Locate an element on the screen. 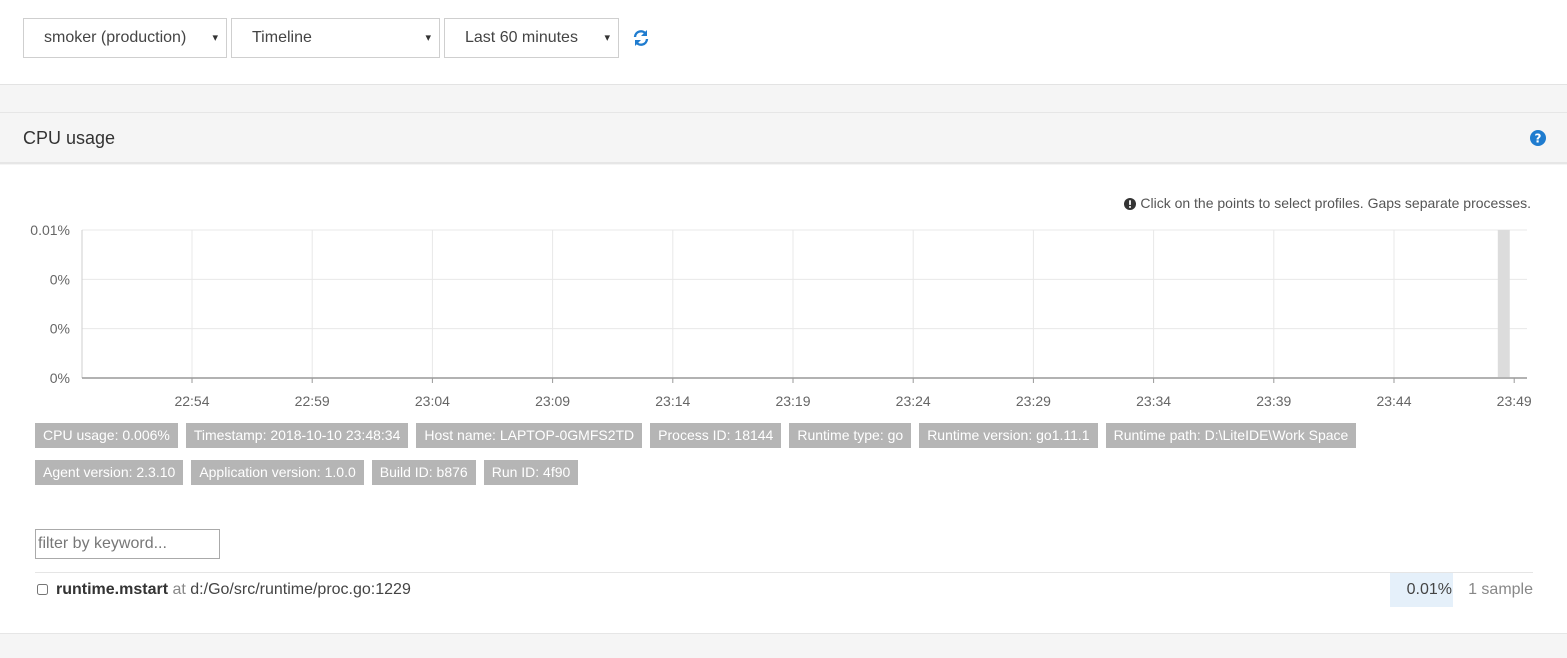  function-name: runtime.mstart is located at coordinates (112, 589).